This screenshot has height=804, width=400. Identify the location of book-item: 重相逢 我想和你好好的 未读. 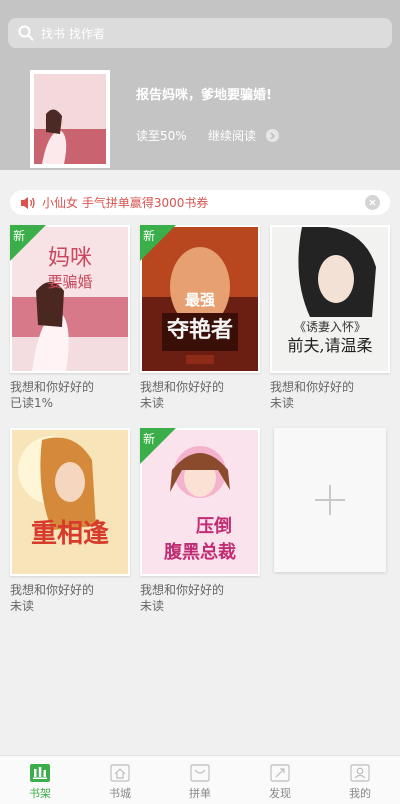
(70, 521).